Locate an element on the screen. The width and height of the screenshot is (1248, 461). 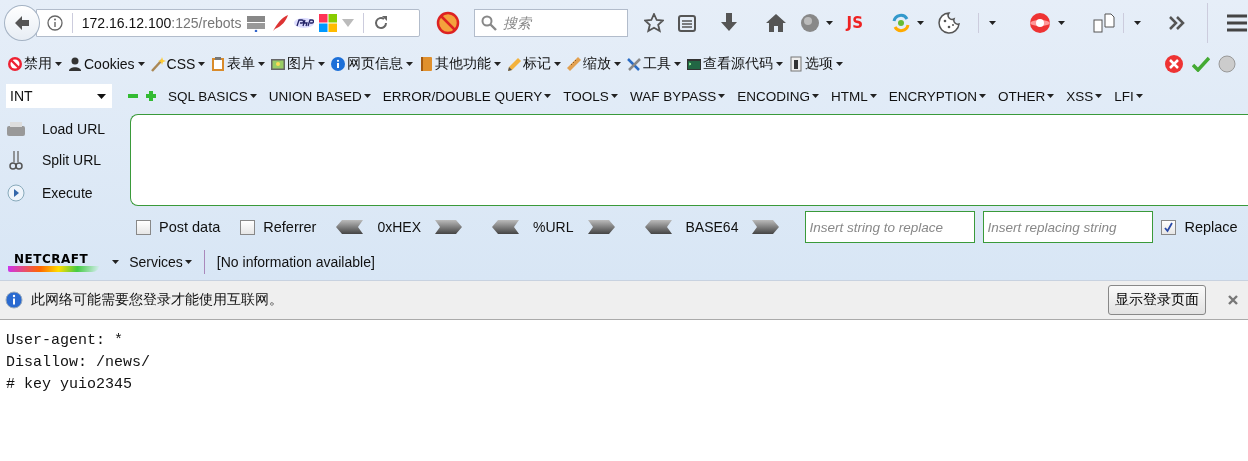
swirl-icon is located at coordinates (907, 23).